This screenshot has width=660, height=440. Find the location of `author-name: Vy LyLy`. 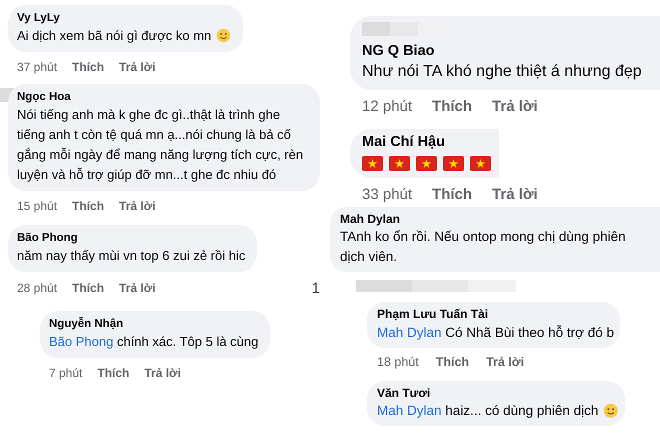

author-name: Vy LyLy is located at coordinates (124, 18).